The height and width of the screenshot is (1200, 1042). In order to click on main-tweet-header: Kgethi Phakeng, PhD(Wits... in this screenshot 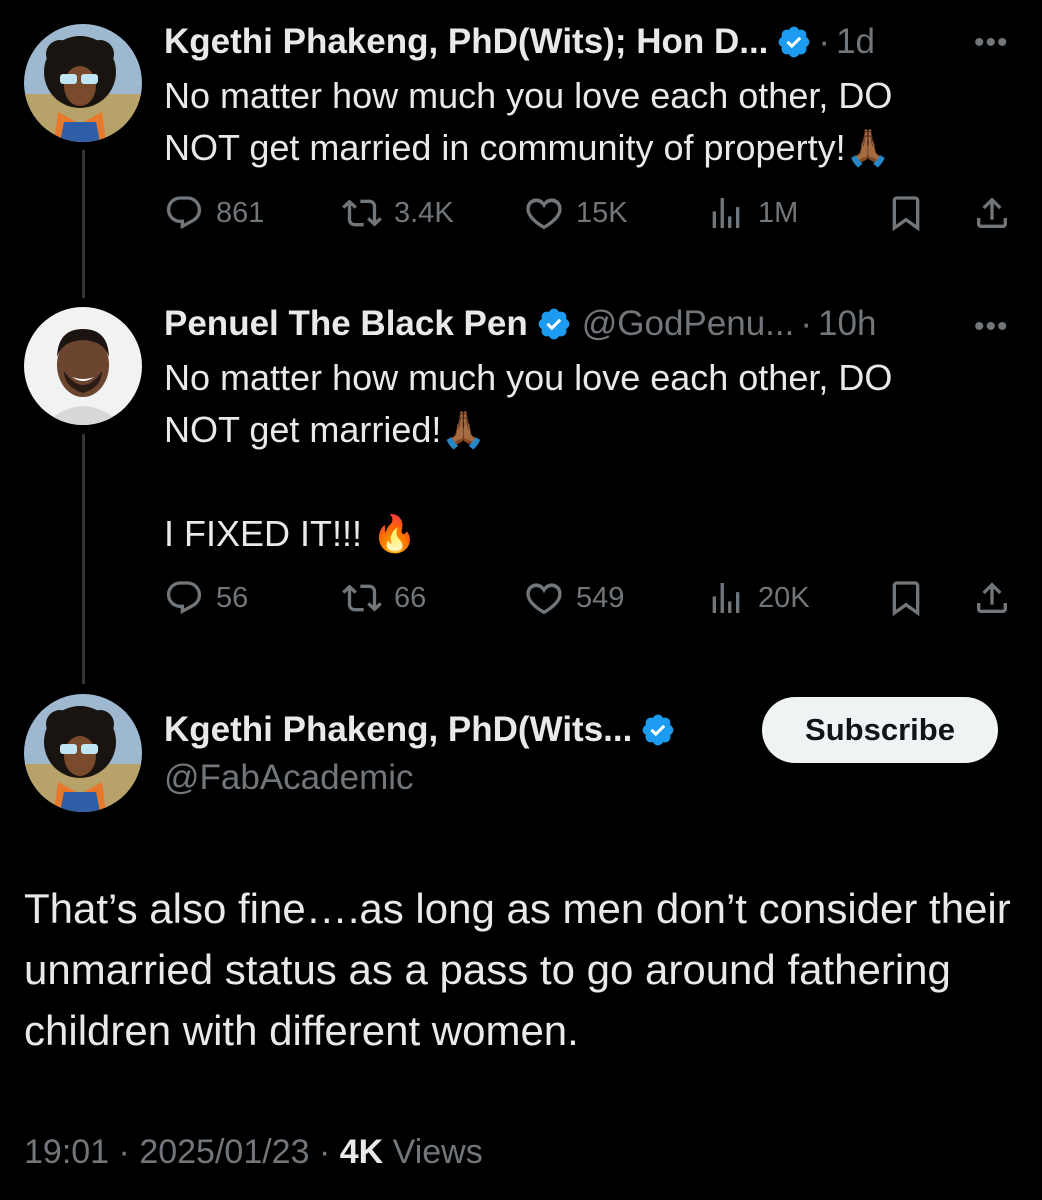, I will do `click(420, 730)`.